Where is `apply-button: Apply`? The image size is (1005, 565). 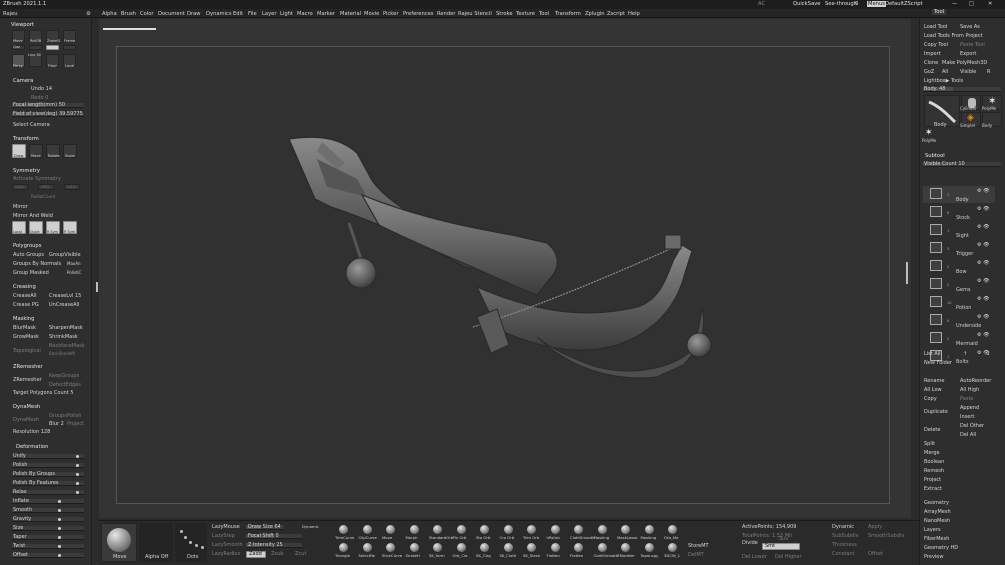
apply-button: Apply is located at coordinates (875, 527).